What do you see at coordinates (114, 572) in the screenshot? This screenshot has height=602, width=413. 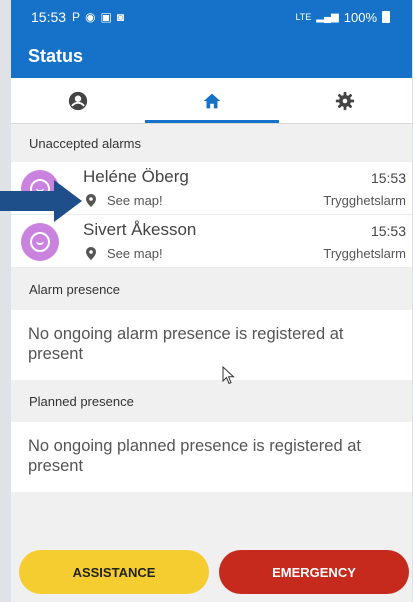 I see `assistance-button: ASSISTANCE` at bounding box center [114, 572].